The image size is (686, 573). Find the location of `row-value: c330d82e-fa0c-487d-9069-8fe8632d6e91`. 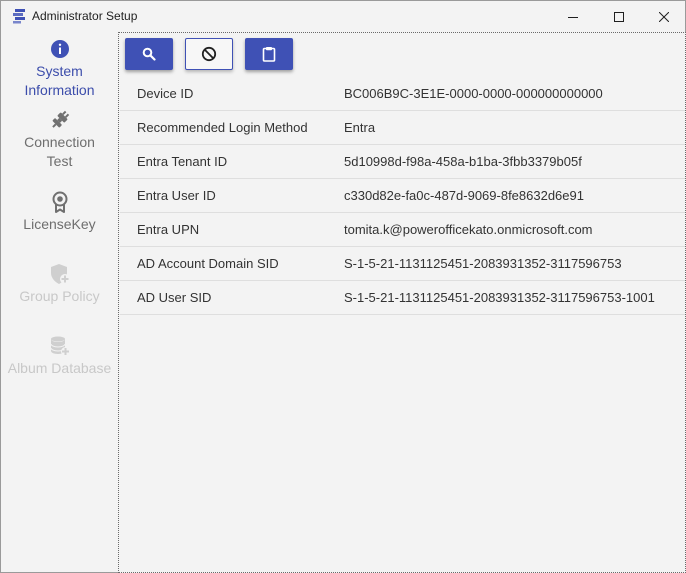

row-value: c330d82e-fa0c-487d-9069-8fe8632d6e91 is located at coordinates (464, 195).